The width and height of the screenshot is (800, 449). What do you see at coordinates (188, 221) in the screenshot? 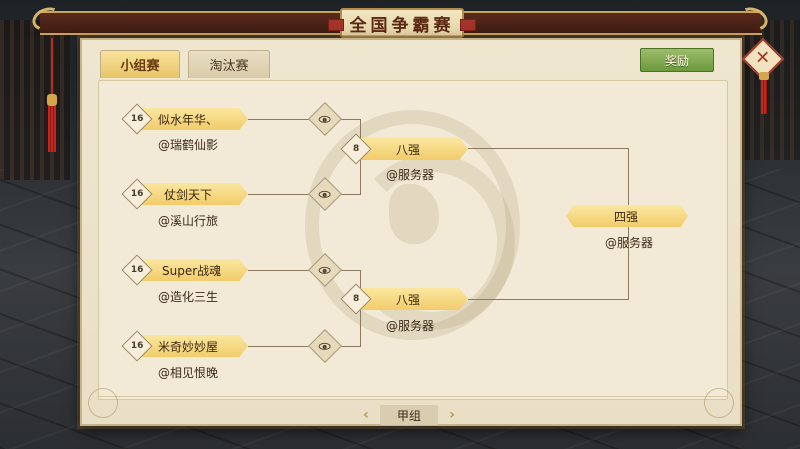
I see `server-label: @溪山行旅` at bounding box center [188, 221].